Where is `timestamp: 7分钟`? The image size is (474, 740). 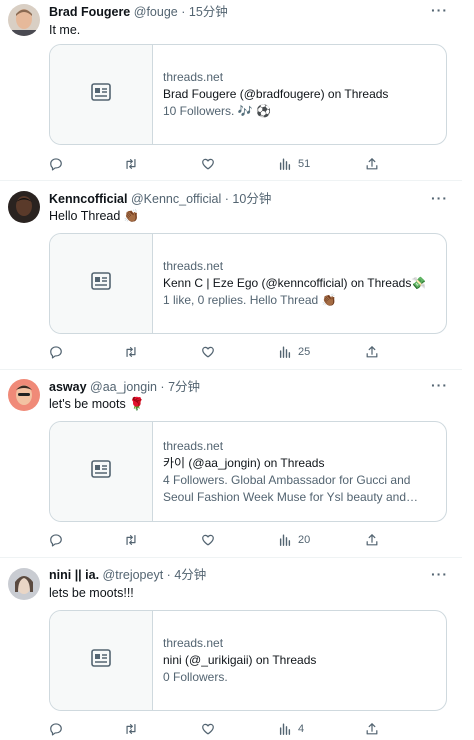
timestamp: 7分钟 is located at coordinates (184, 387).